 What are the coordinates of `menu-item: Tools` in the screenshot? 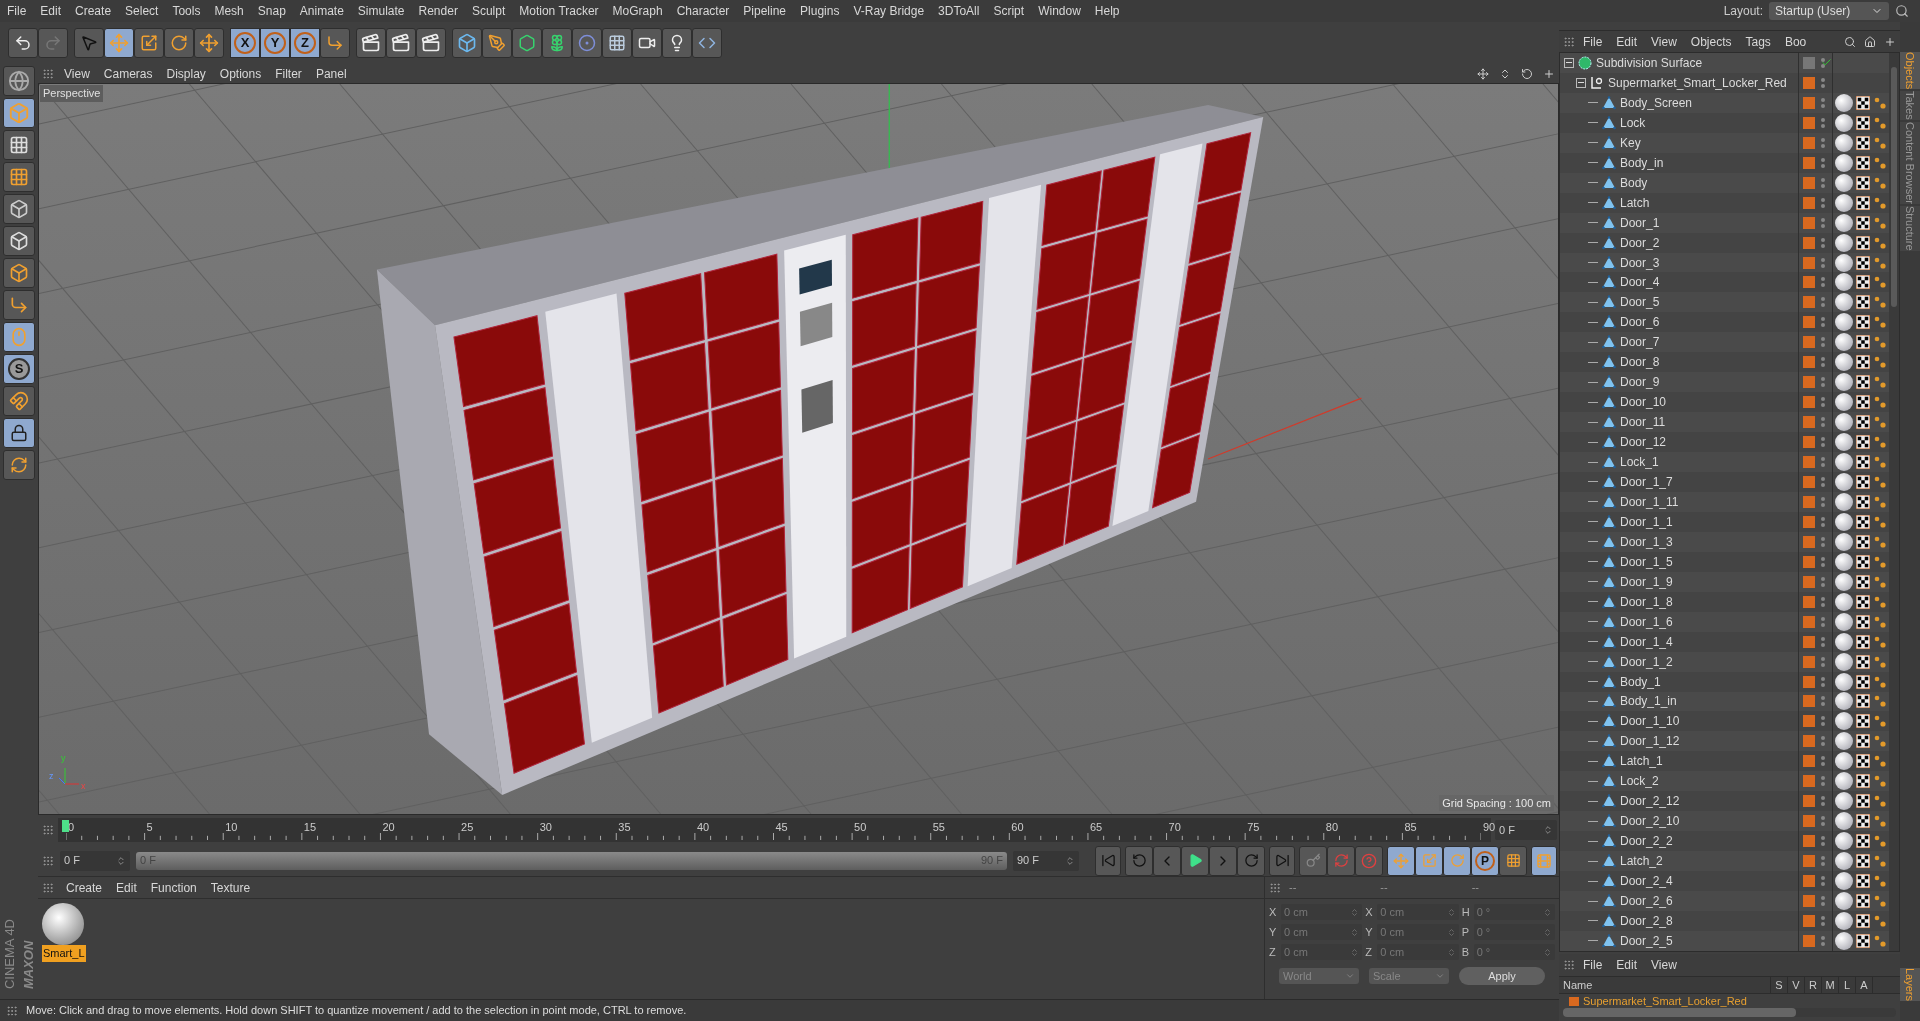 It's located at (186, 11).